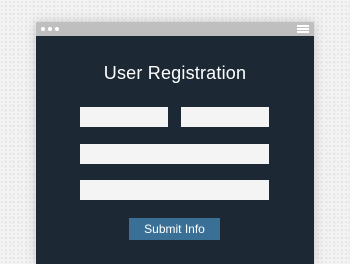 The width and height of the screenshot is (350, 264). Describe the element at coordinates (175, 73) in the screenshot. I see `form-title: User Registration` at that location.